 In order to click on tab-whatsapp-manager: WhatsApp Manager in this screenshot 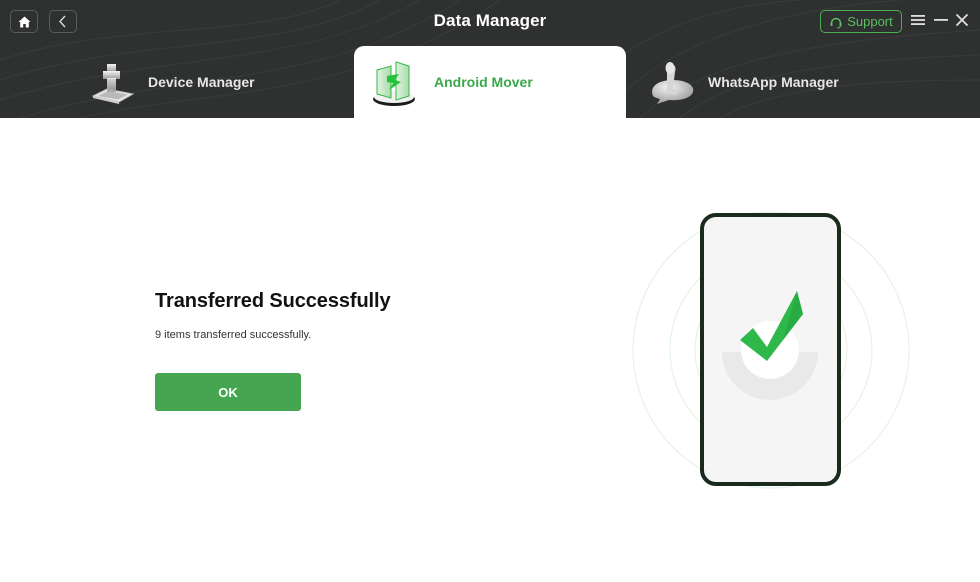, I will do `click(776, 82)`.